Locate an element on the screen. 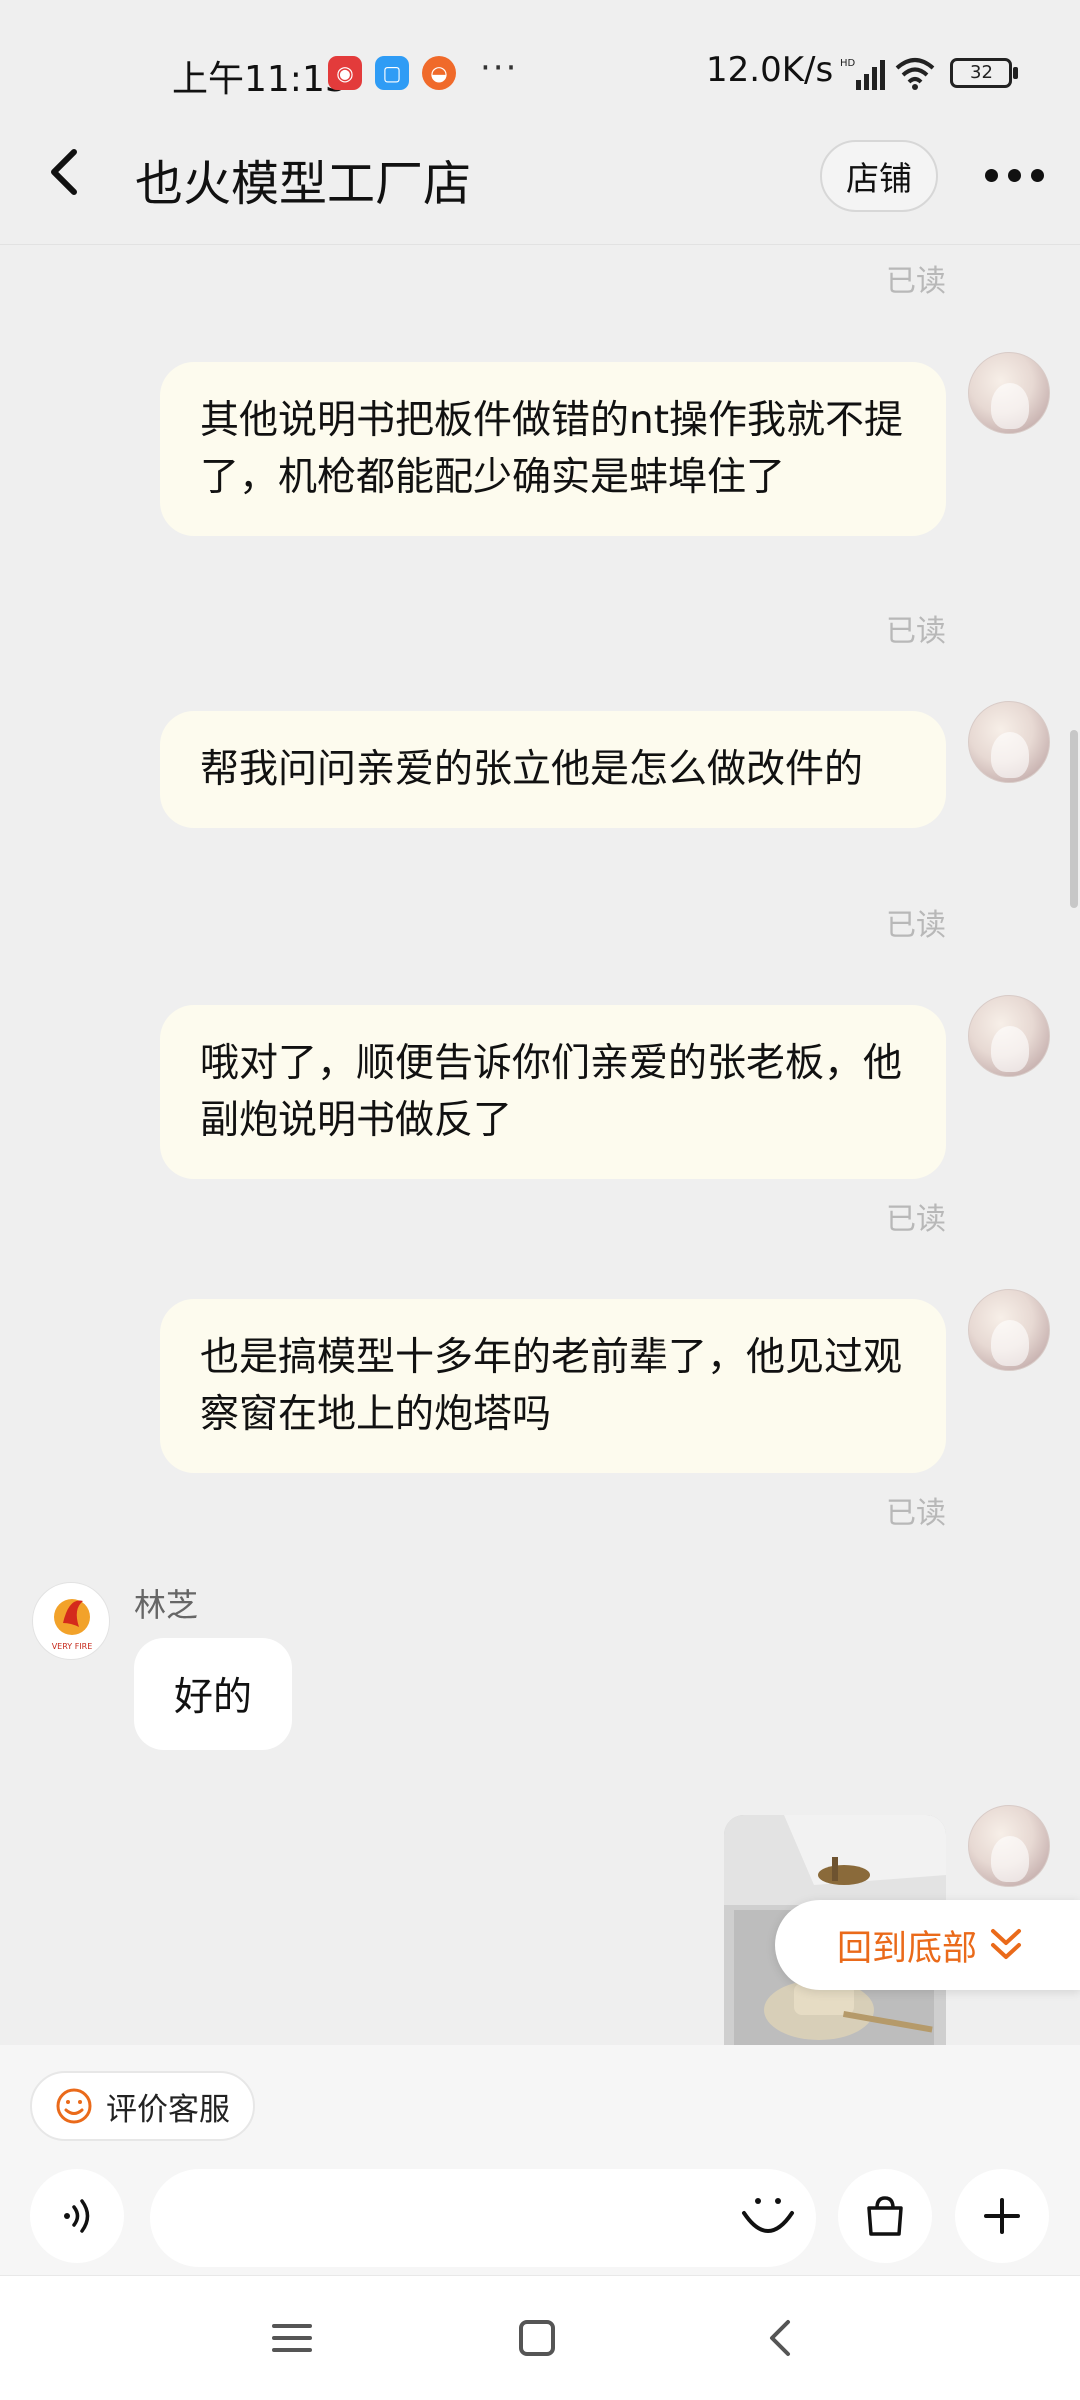  more-actions-button is located at coordinates (1002, 2216).